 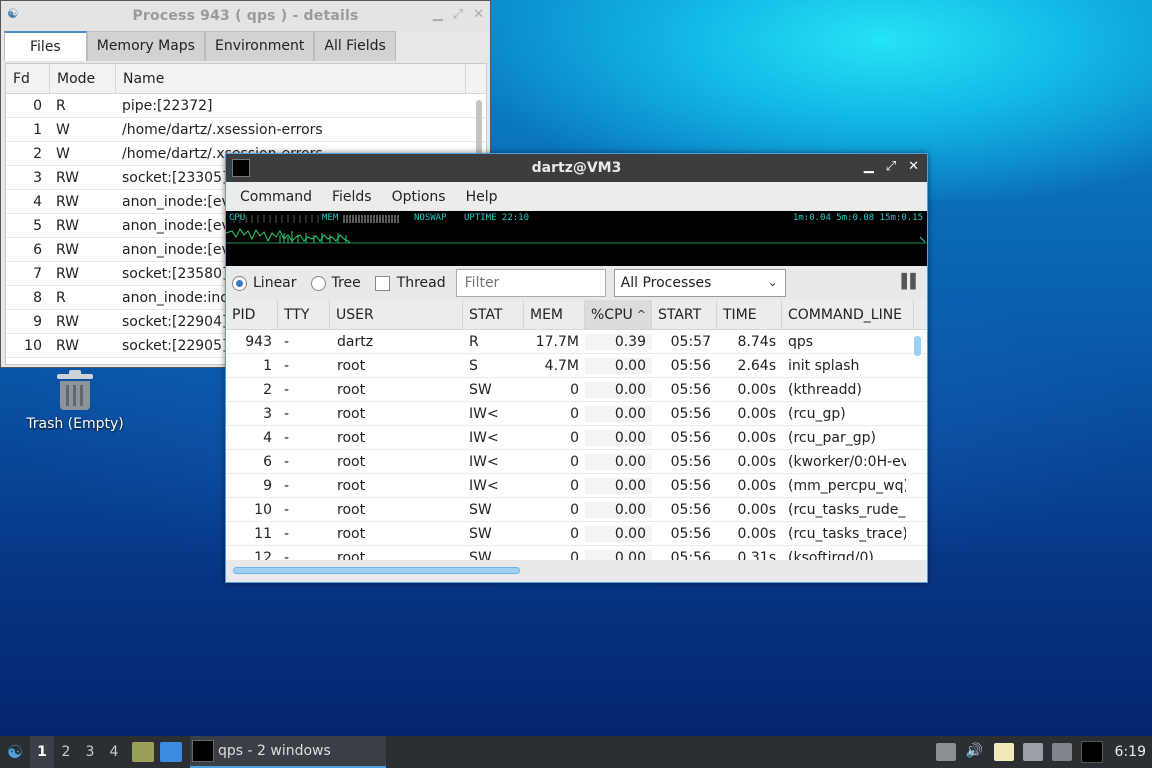 What do you see at coordinates (917, 346) in the screenshot?
I see `process-vertical-scrollbar` at bounding box center [917, 346].